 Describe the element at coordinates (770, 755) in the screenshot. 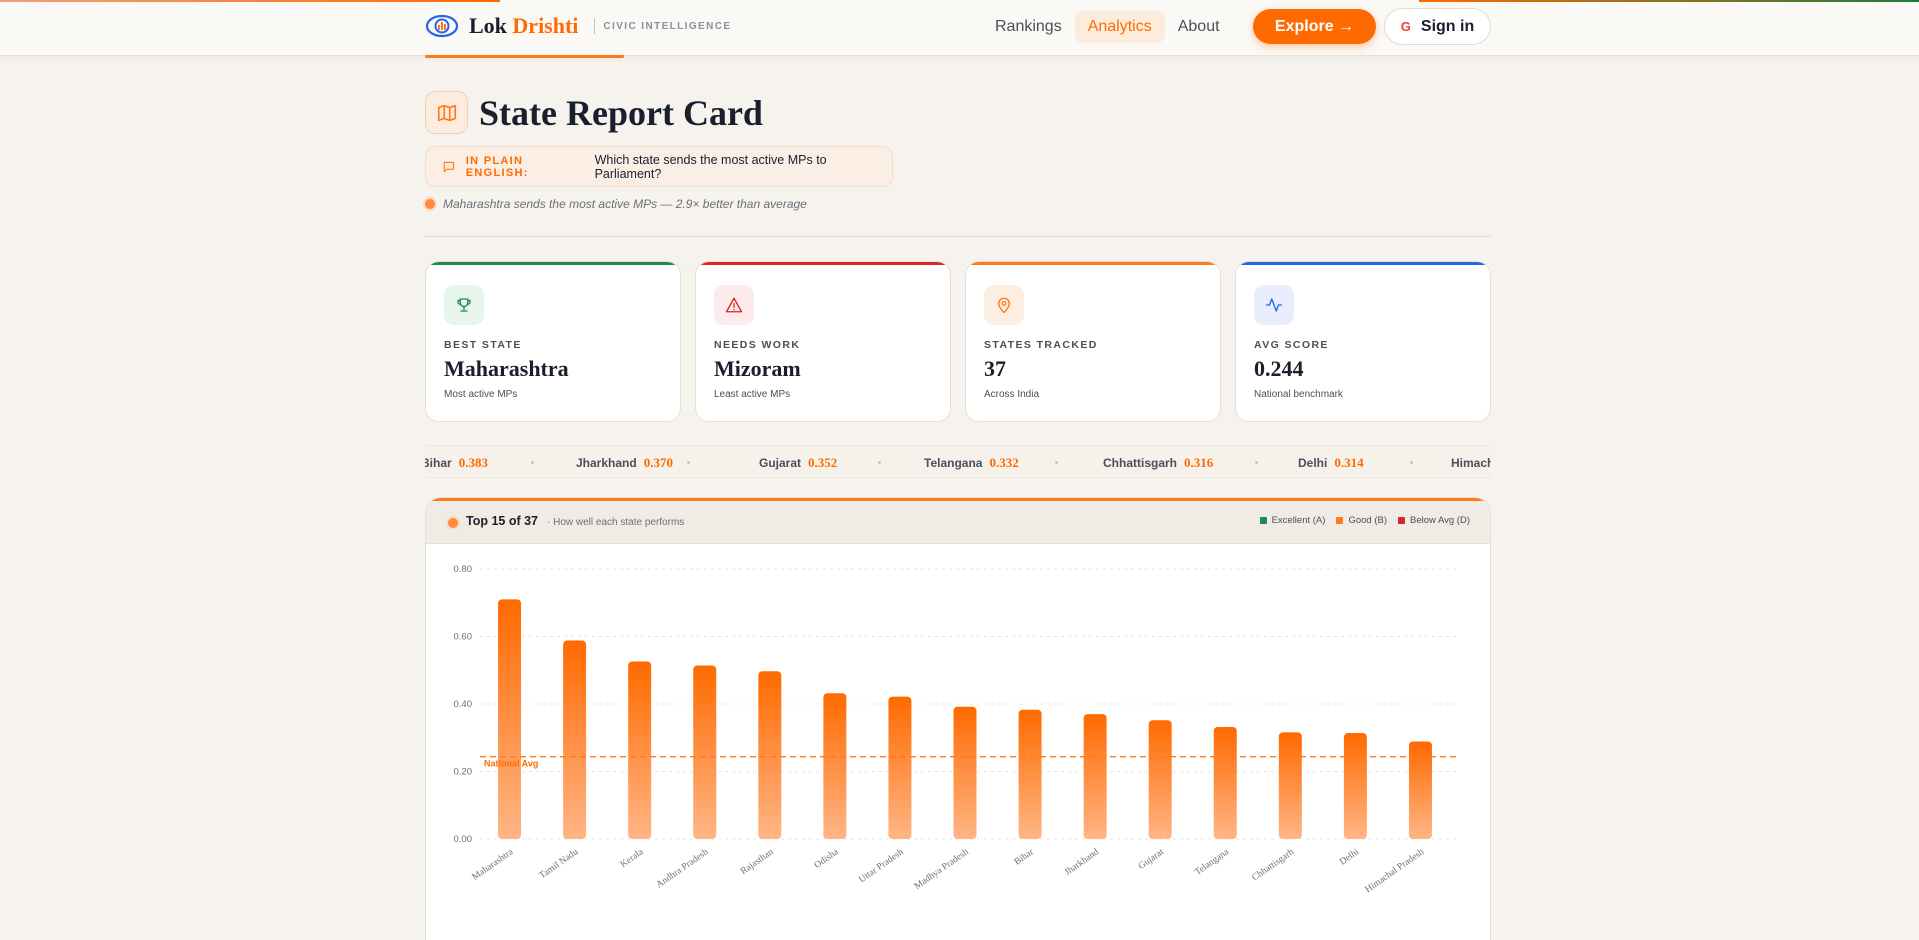

I see `bar-rajasthan` at that location.